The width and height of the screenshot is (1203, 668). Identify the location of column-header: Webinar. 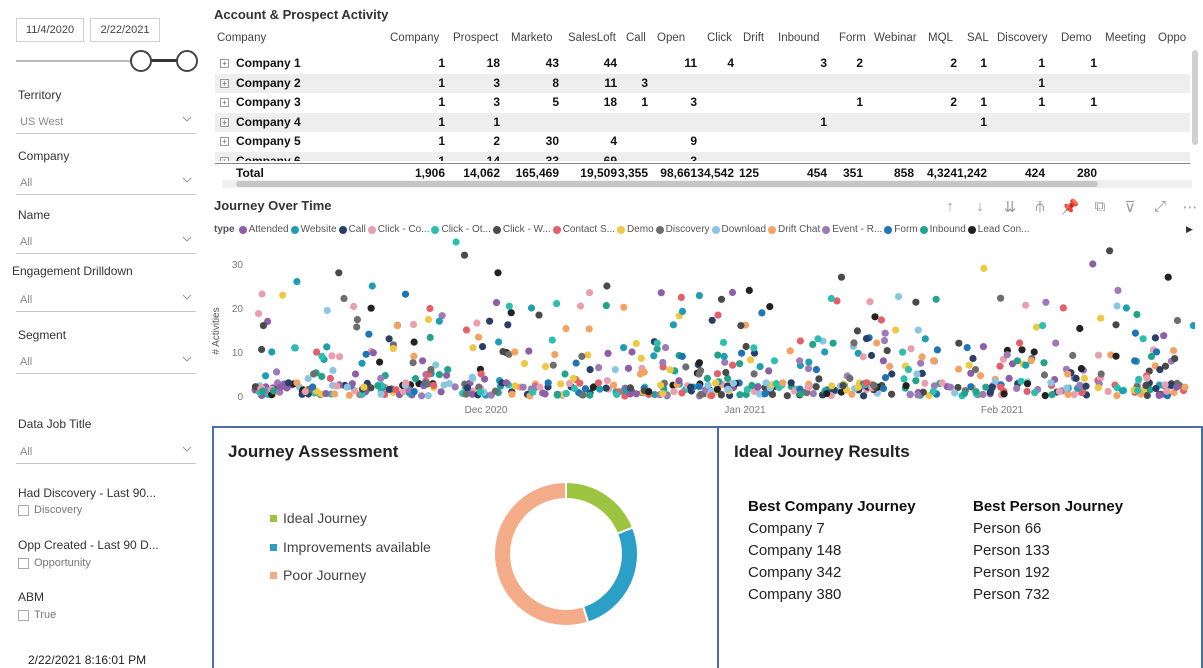
(895, 38).